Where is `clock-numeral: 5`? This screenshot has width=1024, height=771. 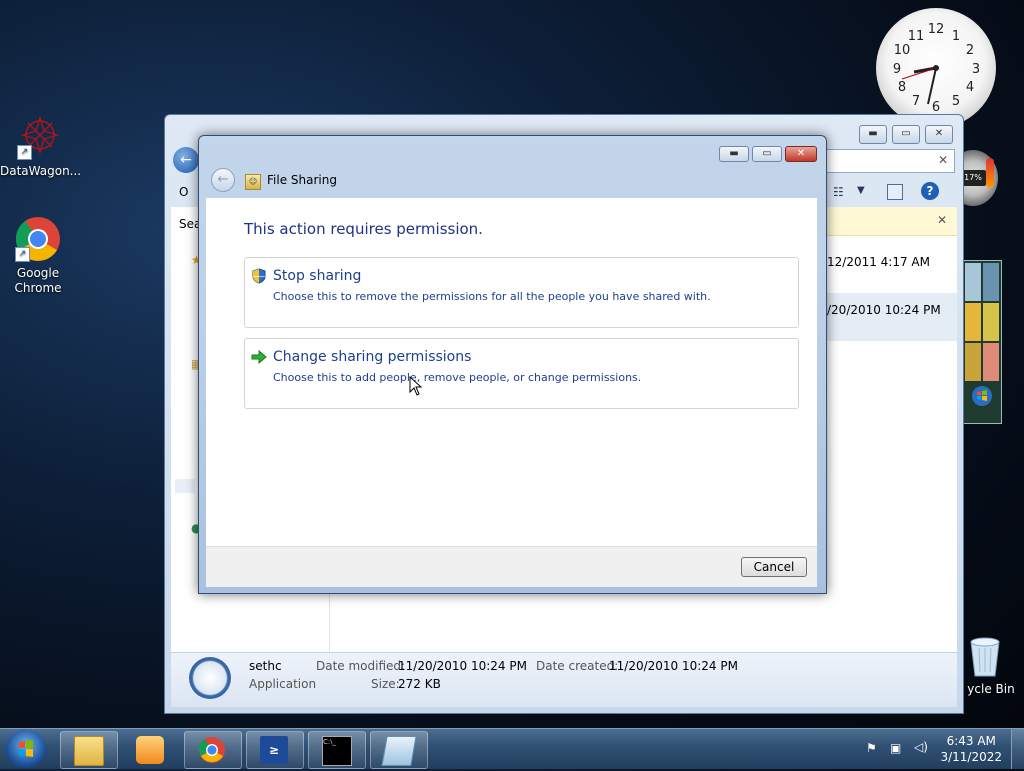
clock-numeral: 5 is located at coordinates (956, 101).